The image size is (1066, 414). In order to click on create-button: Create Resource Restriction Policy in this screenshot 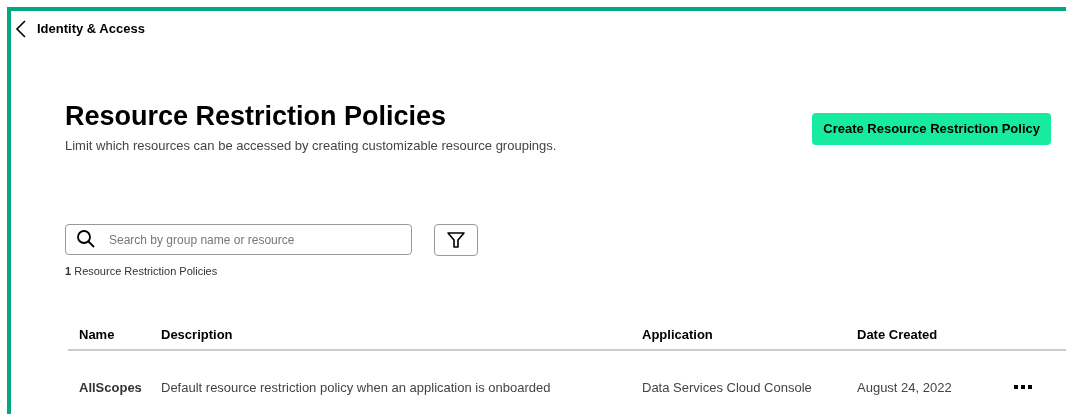, I will do `click(931, 129)`.